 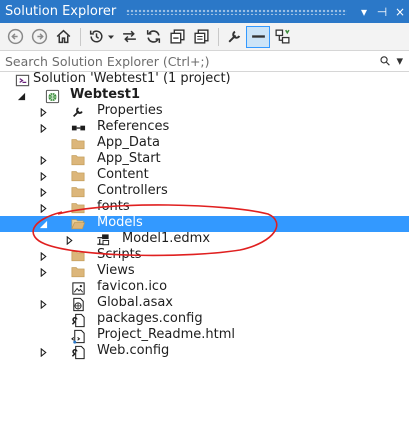 I want to click on search-bar: ⚲ ▾, so click(x=204, y=61).